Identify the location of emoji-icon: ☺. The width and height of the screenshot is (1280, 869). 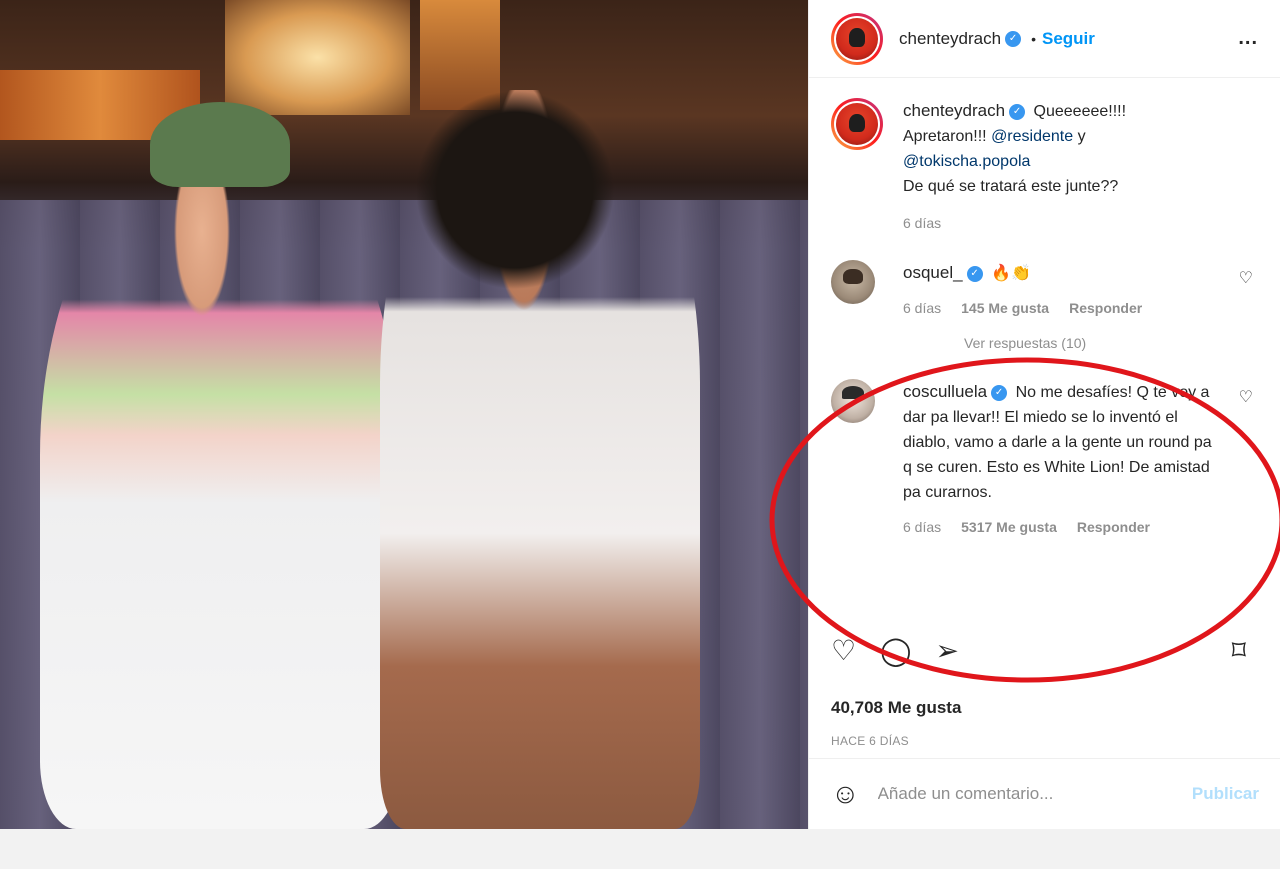
(845, 794).